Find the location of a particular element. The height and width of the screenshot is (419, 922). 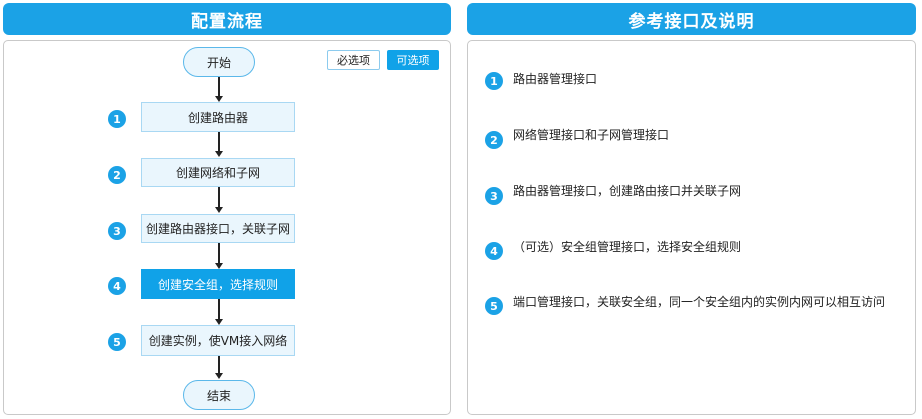

ref-item-3: 路由器管理接口，创建路由接口并关联子网 is located at coordinates (703, 191).